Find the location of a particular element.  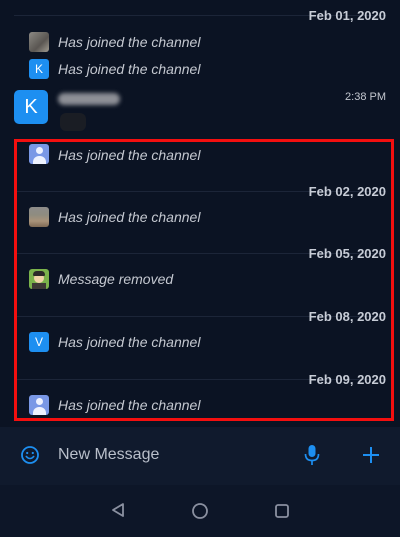

user-avatar: K is located at coordinates (39, 69).